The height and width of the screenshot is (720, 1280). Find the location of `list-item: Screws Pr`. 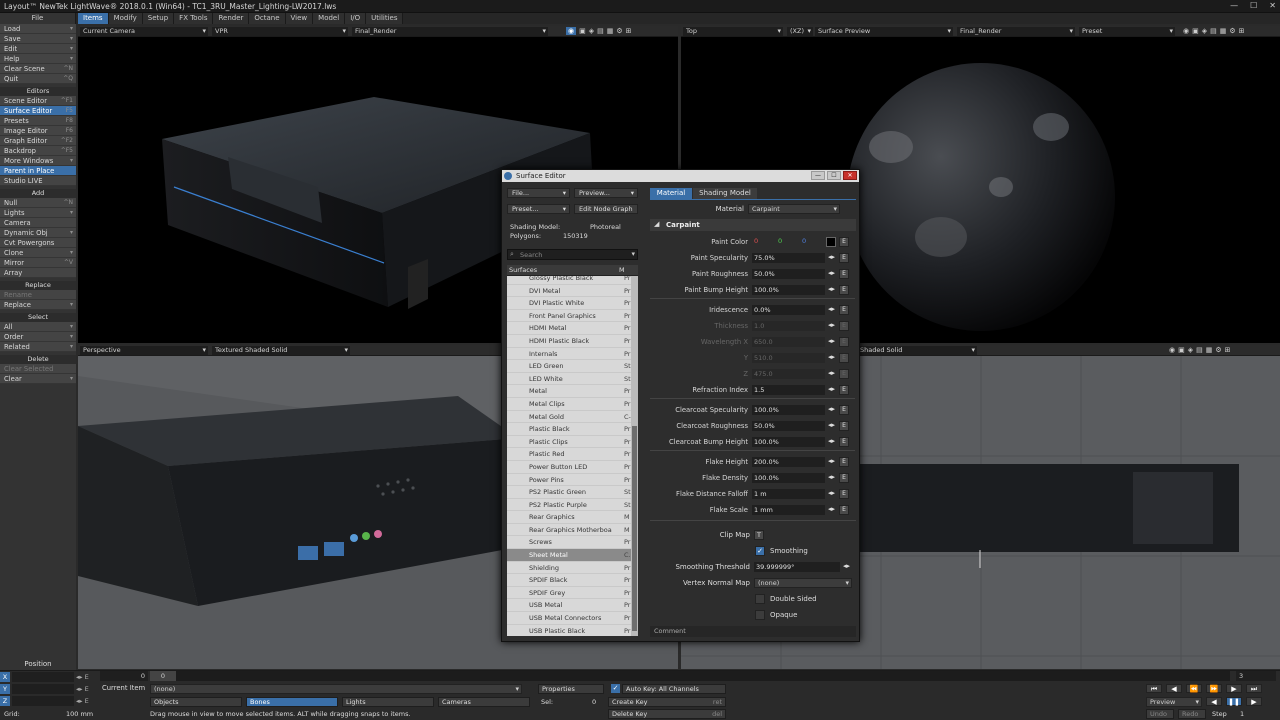

list-item: Screws Pr is located at coordinates (569, 543).